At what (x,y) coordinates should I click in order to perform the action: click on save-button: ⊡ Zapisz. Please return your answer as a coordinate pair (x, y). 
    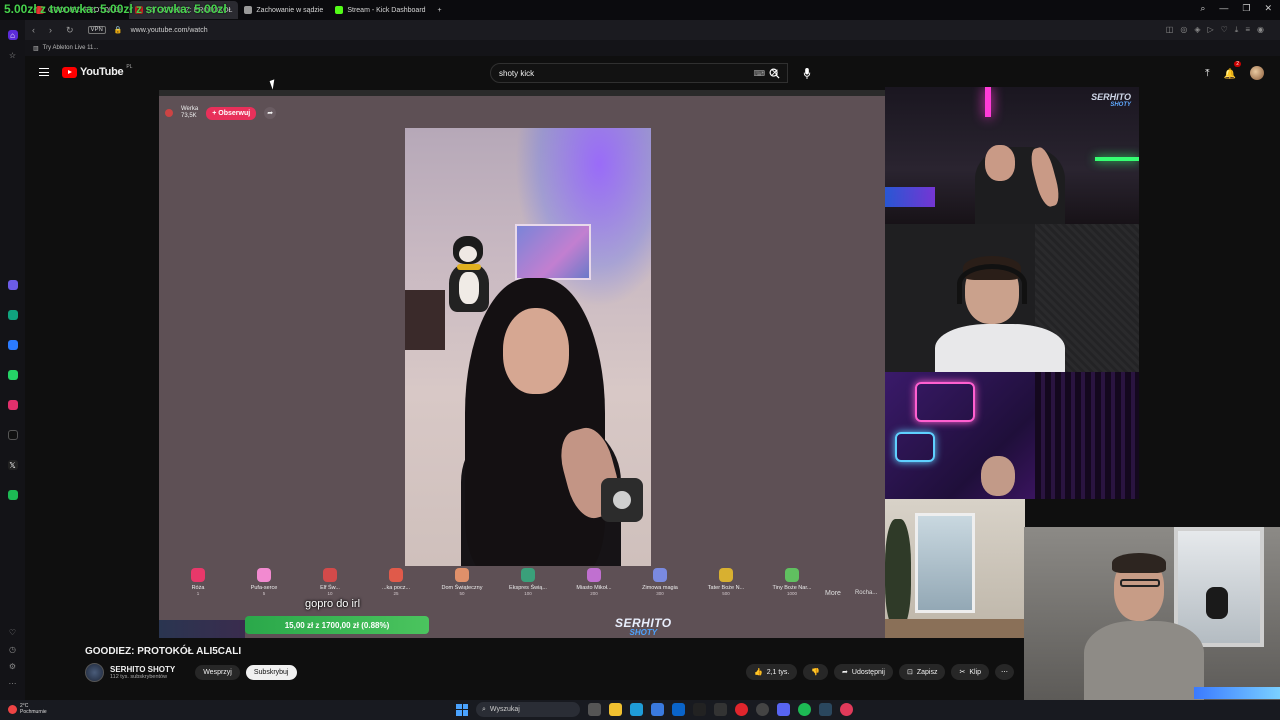
    Looking at the image, I should click on (922, 672).